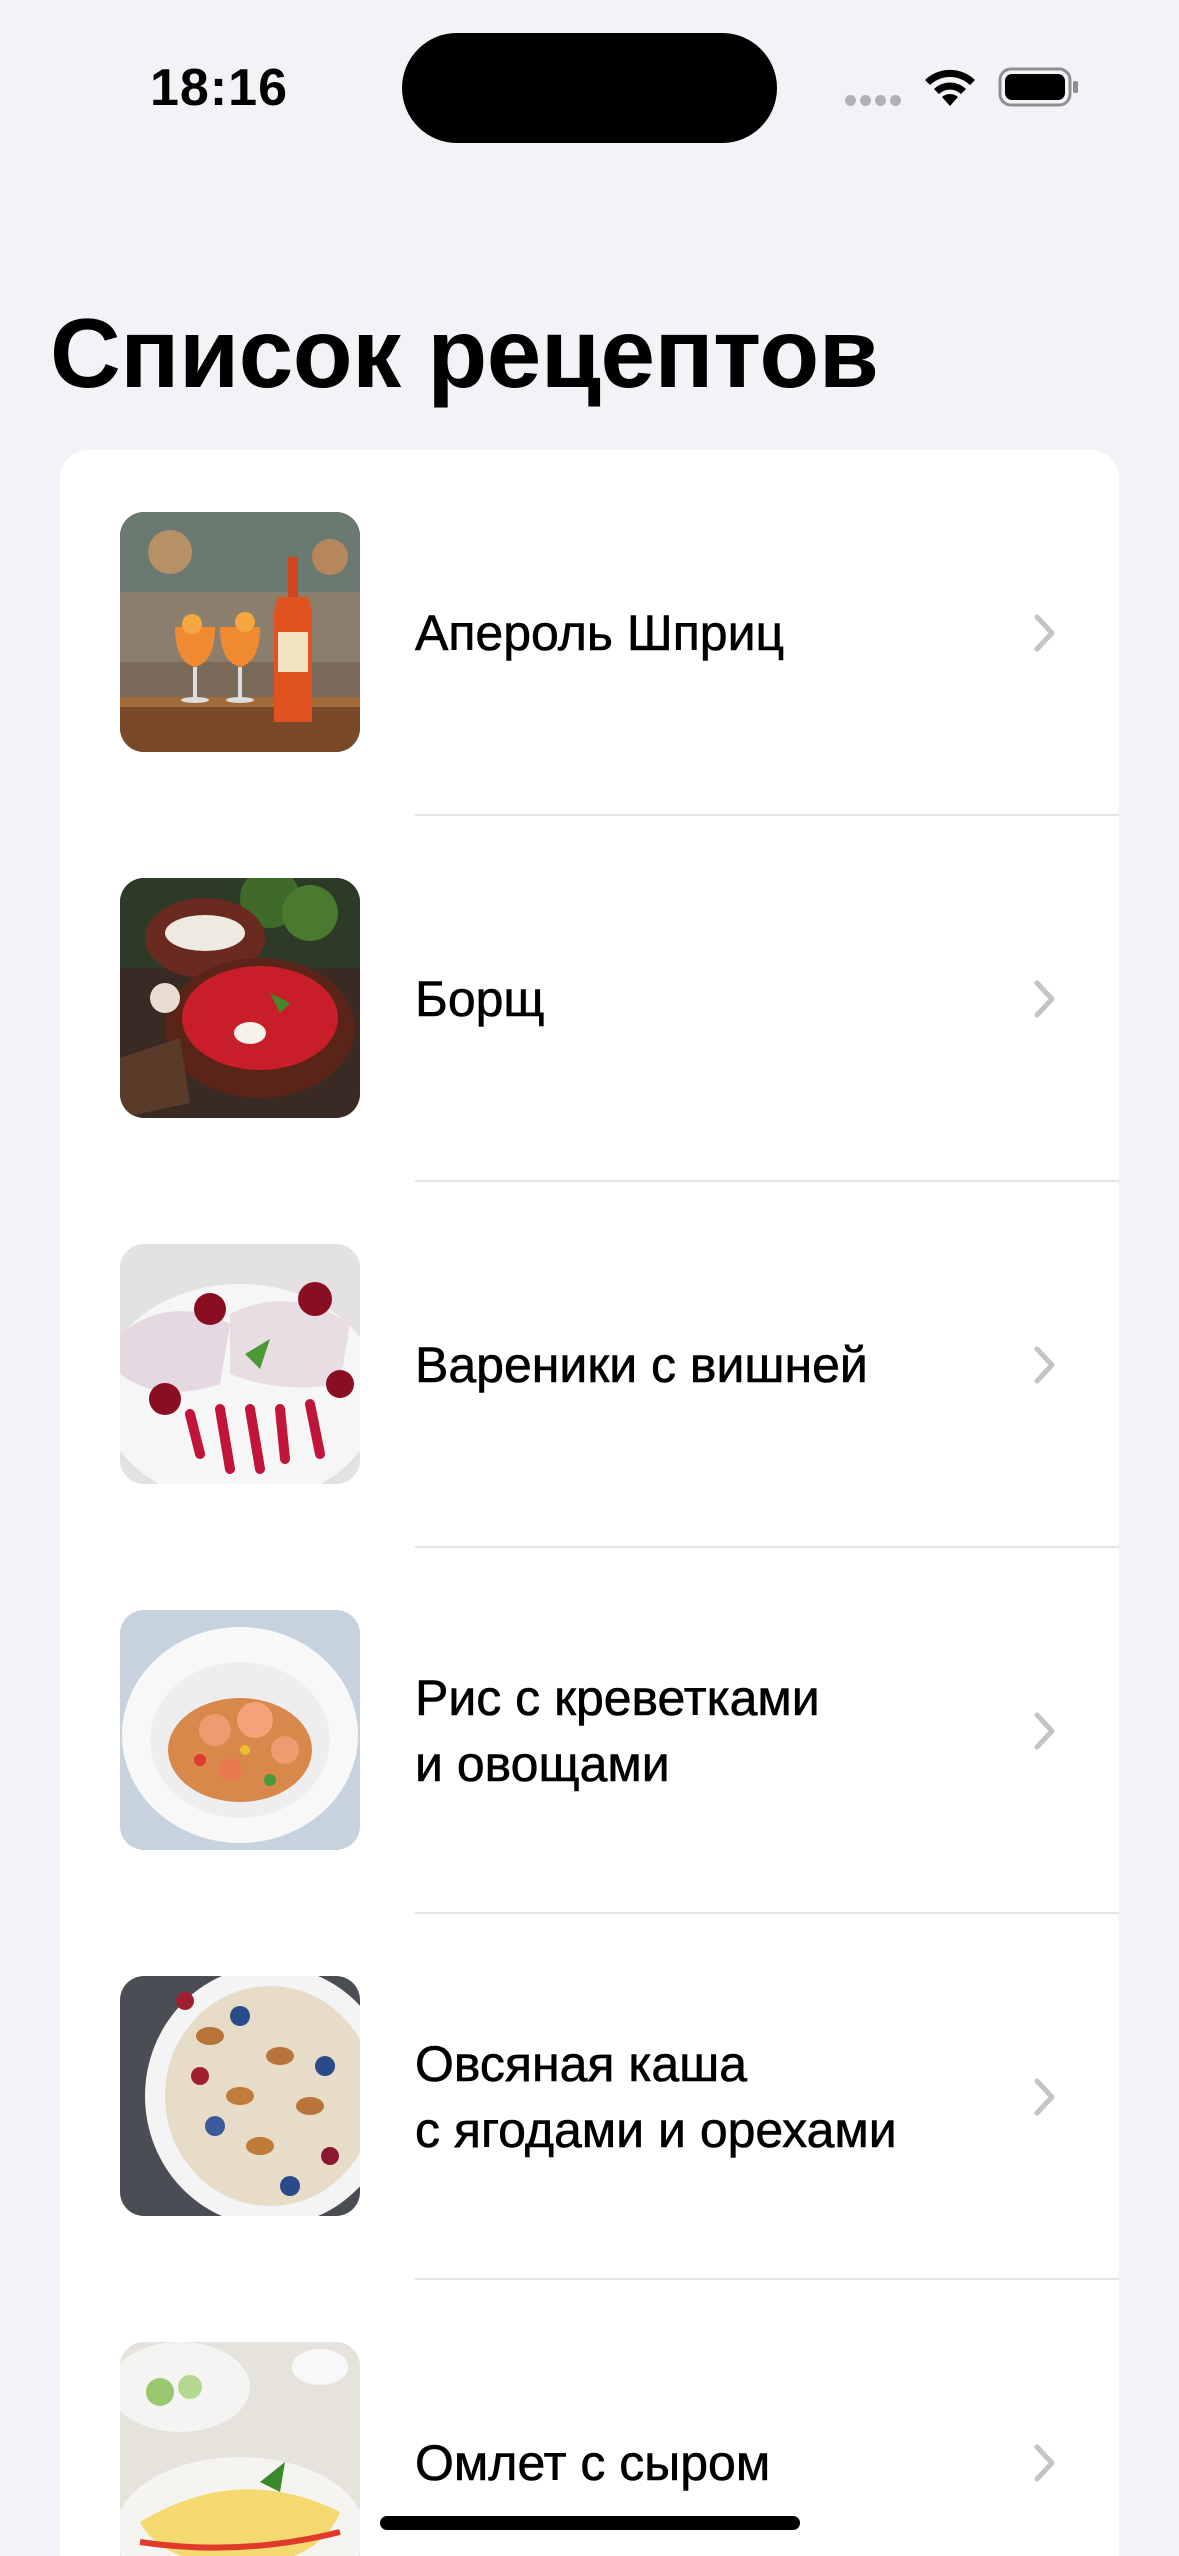 Image resolution: width=1179 pixels, height=2556 pixels. What do you see at coordinates (875, 100) in the screenshot?
I see `cellular-signal-icon` at bounding box center [875, 100].